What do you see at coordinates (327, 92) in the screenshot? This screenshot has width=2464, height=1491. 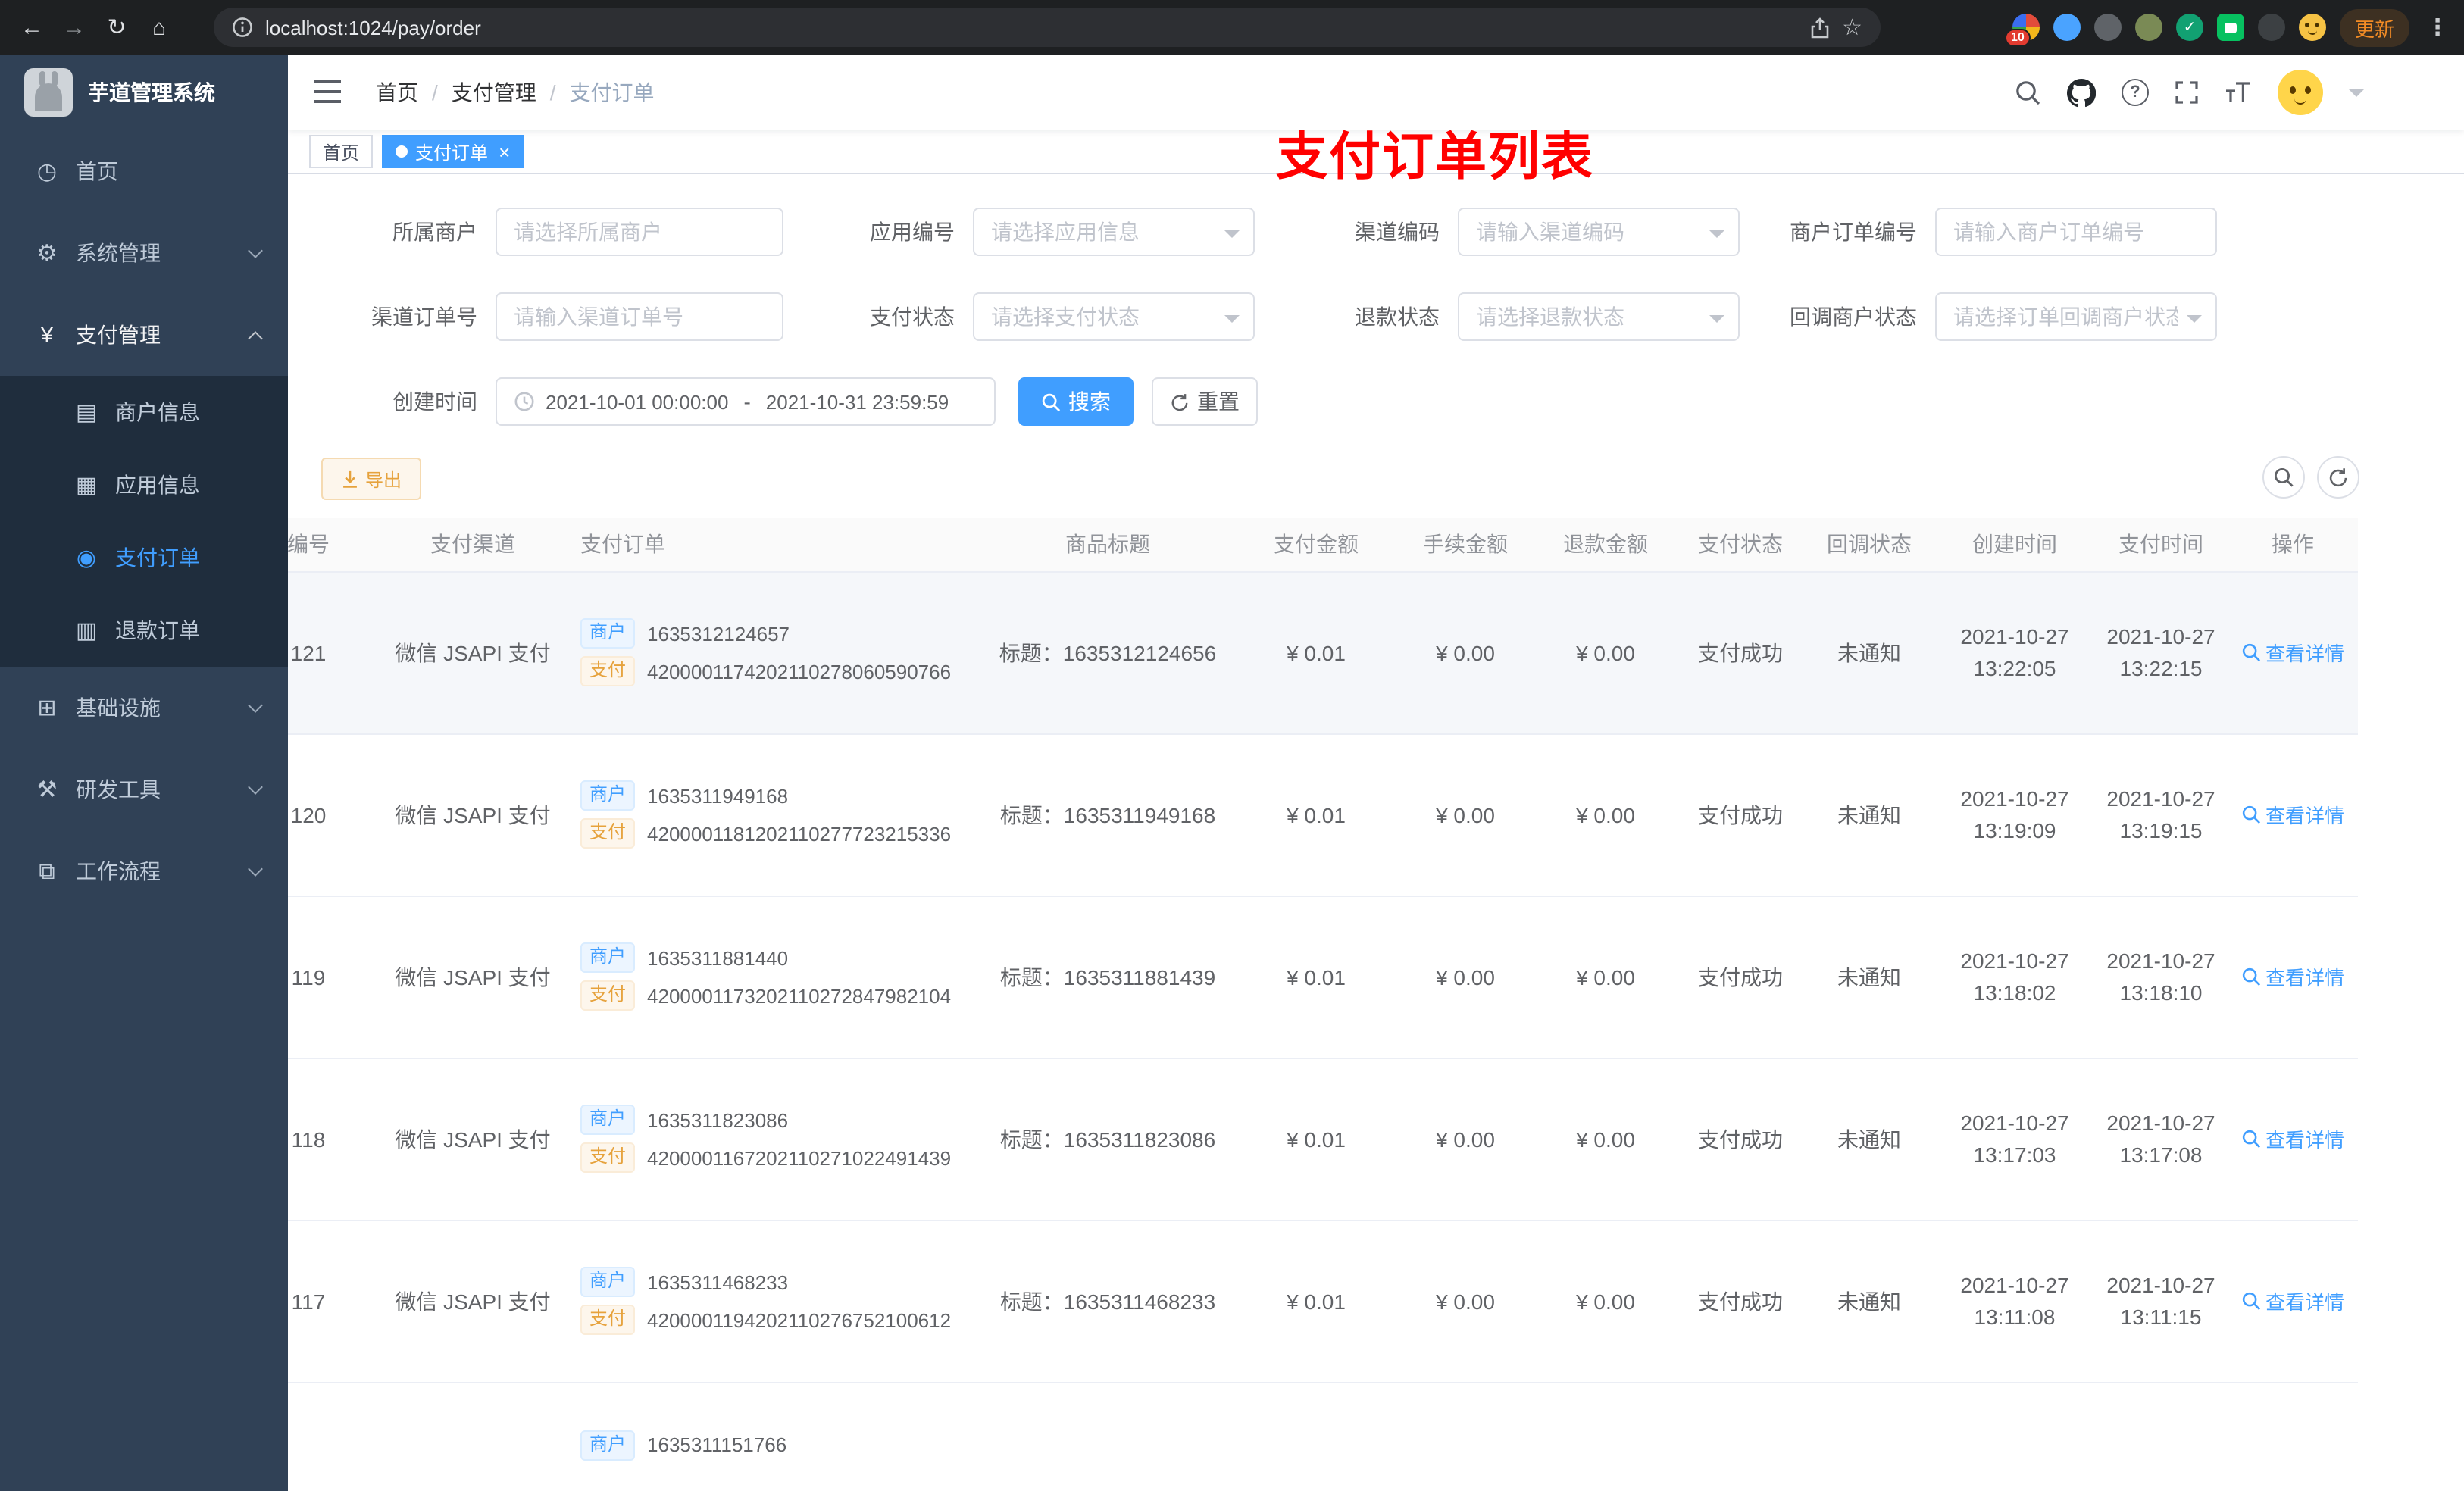 I see `sidebar-toggle-icon` at bounding box center [327, 92].